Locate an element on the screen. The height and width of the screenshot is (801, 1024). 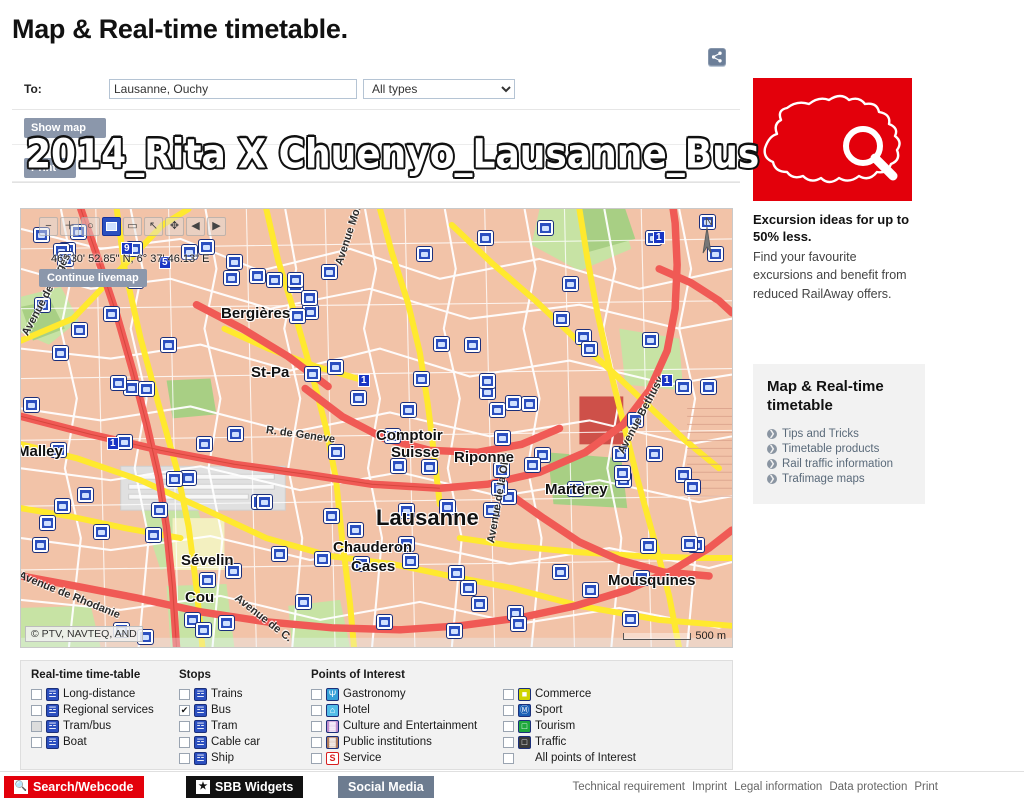
social-media-button: Social Media is located at coordinates (386, 787).